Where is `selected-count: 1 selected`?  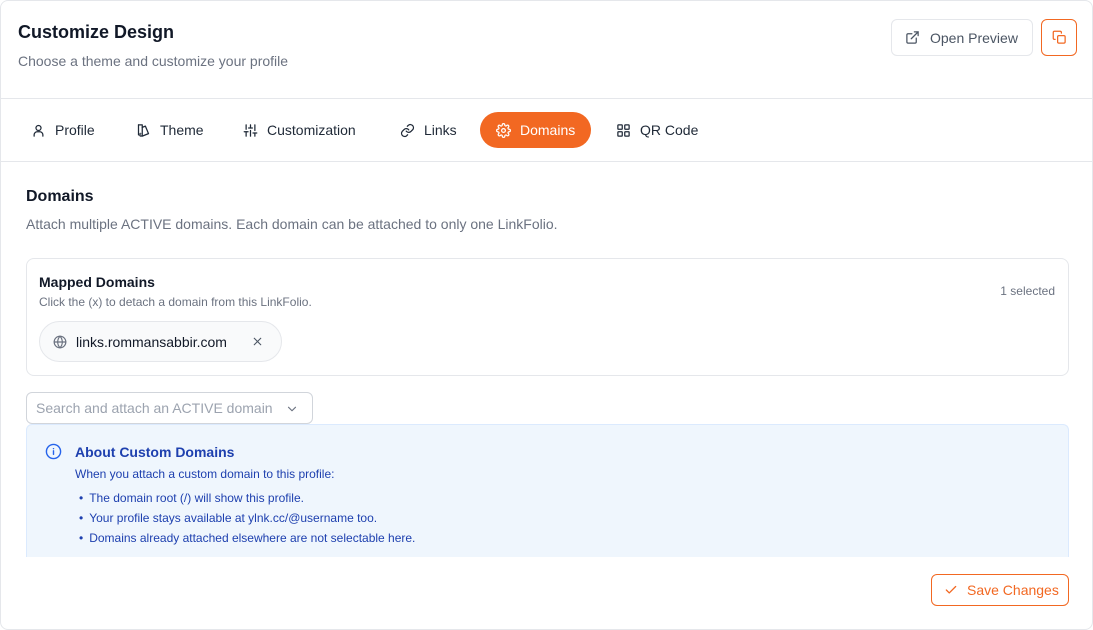
selected-count: 1 selected is located at coordinates (1027, 291).